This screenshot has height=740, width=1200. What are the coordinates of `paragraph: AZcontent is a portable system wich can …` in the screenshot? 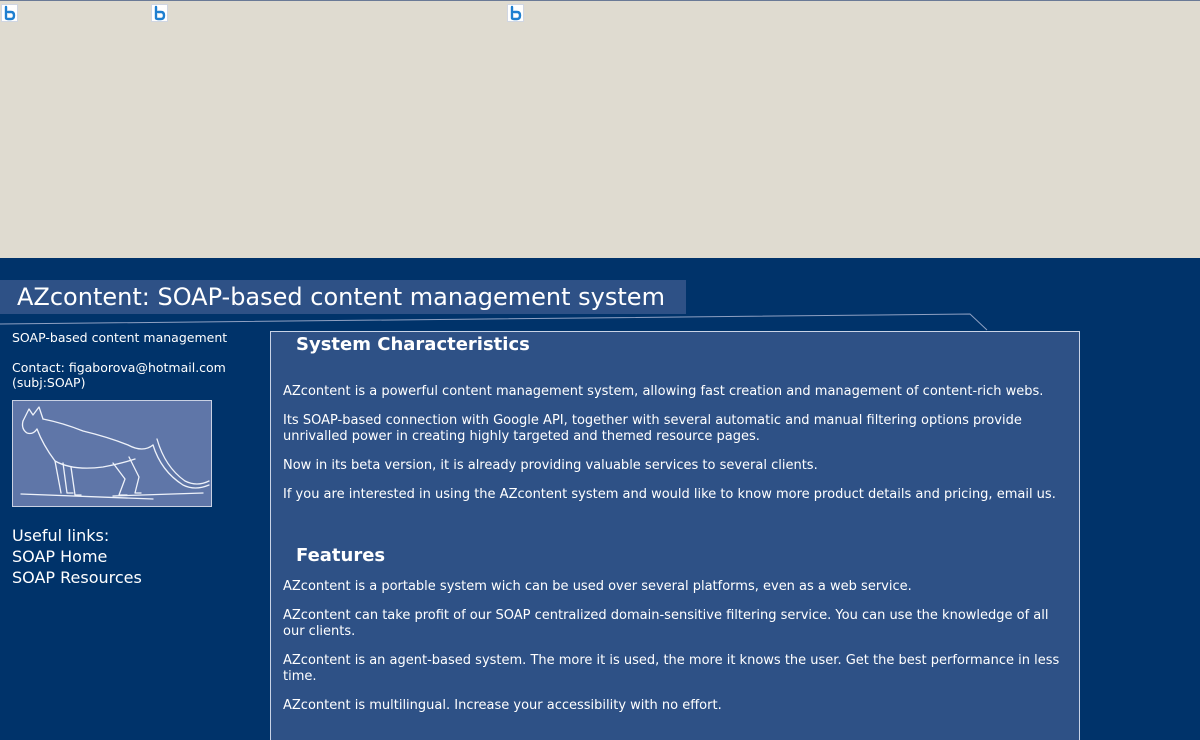 It's located at (597, 586).